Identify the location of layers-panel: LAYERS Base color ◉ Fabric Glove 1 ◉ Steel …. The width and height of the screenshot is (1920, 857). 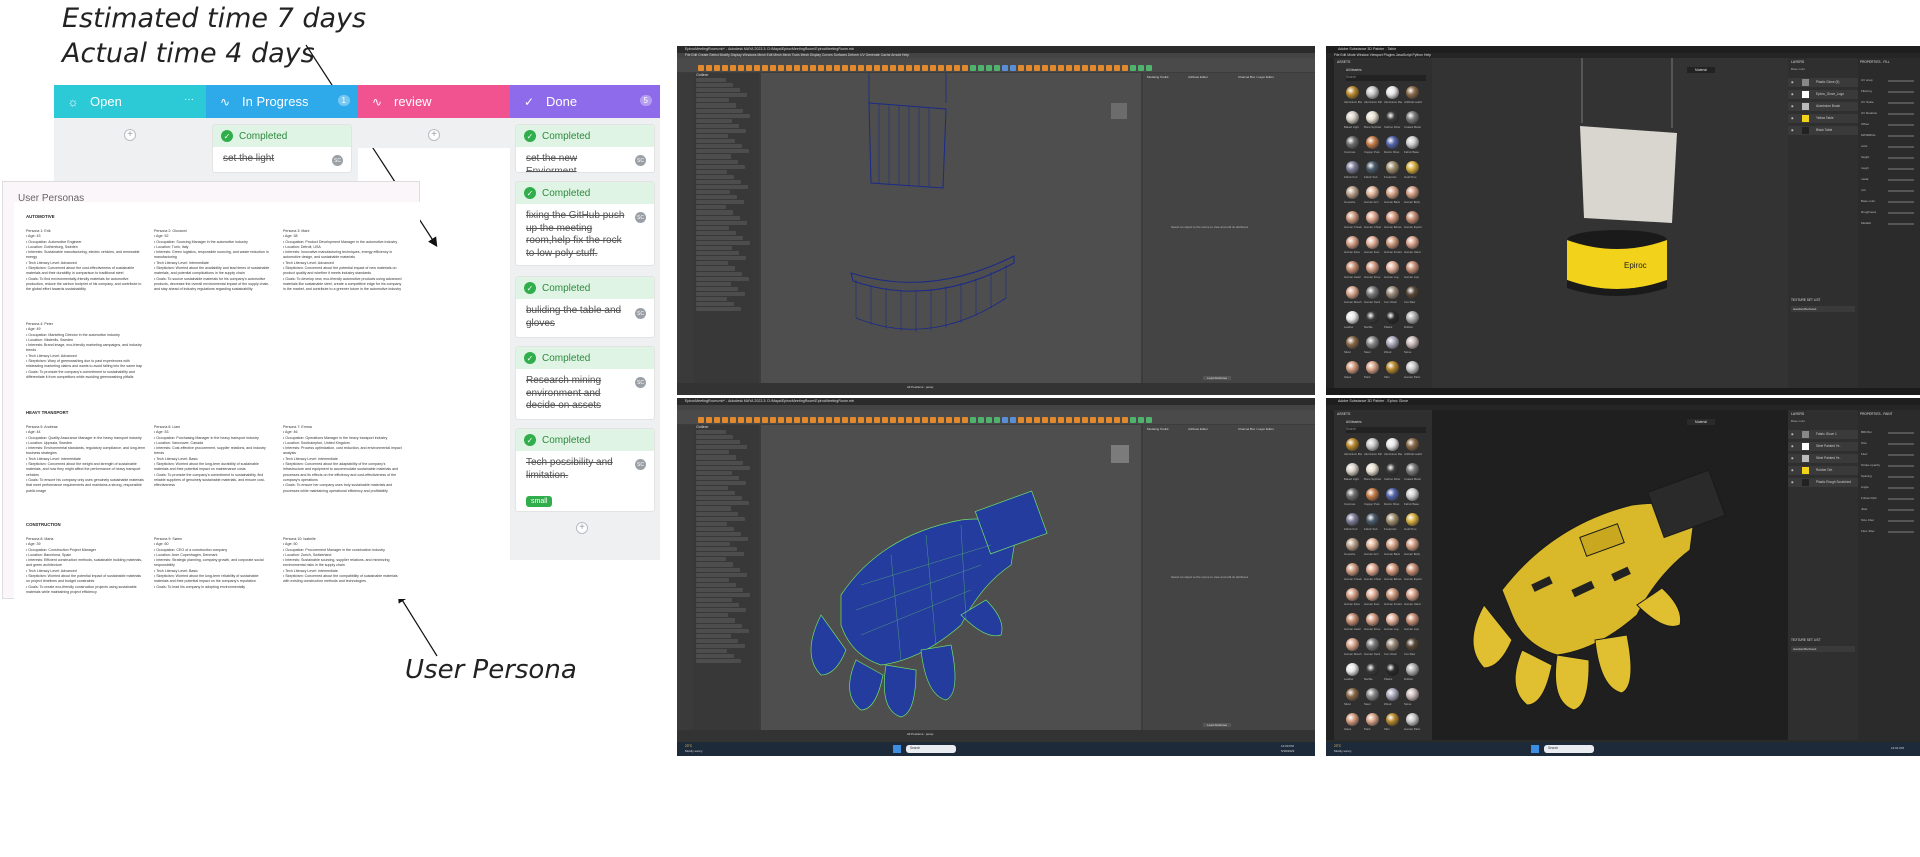
(1823, 575).